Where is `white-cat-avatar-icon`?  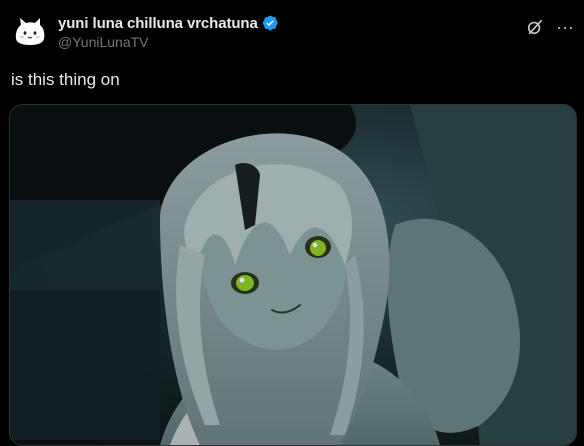
white-cat-avatar-icon is located at coordinates (30, 32).